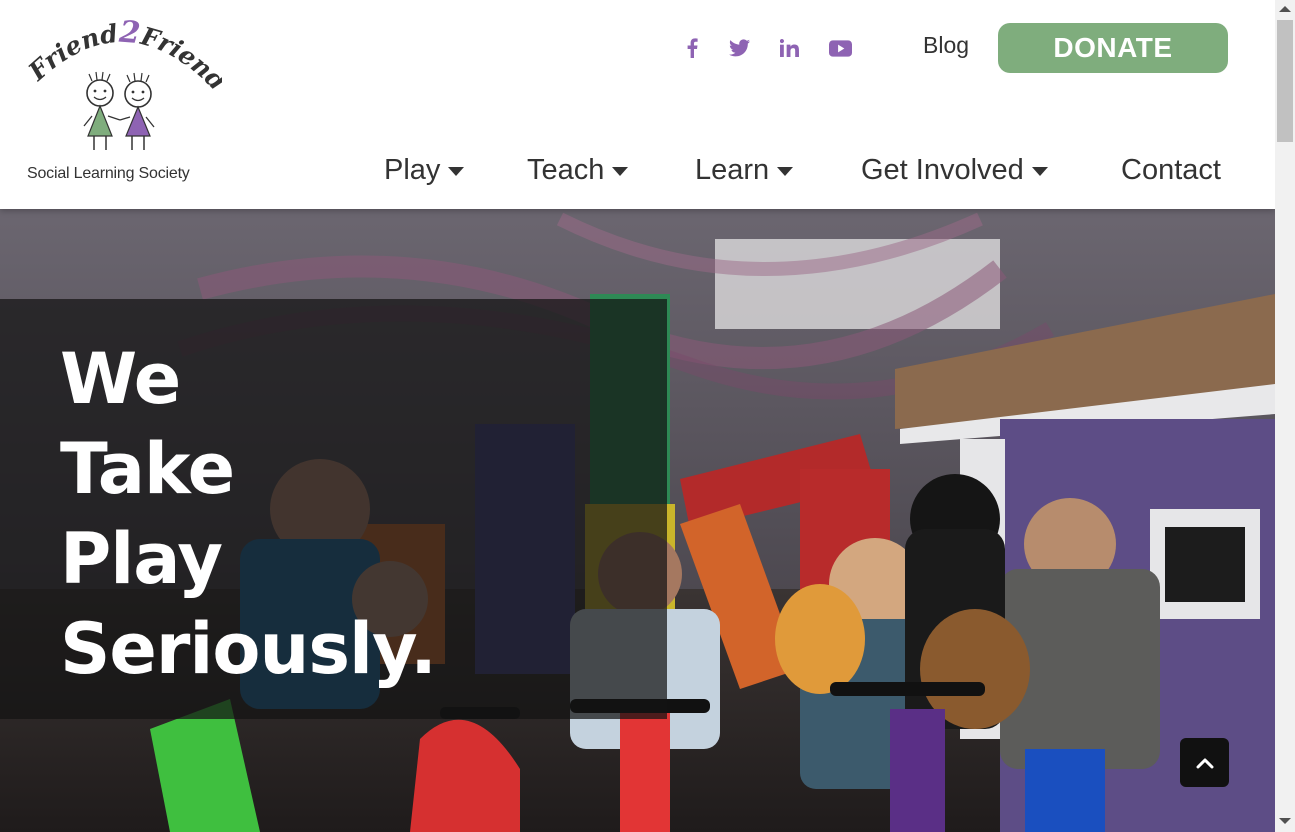 The height and width of the screenshot is (832, 1295). What do you see at coordinates (1285, 416) in the screenshot?
I see `page-scrollbar` at bounding box center [1285, 416].